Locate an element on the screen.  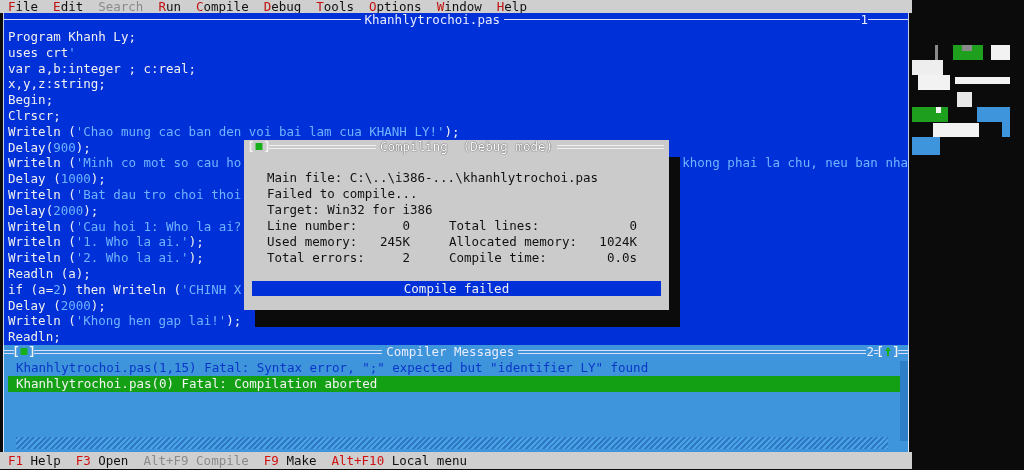
window-number: 2 is located at coordinates (870, 351).